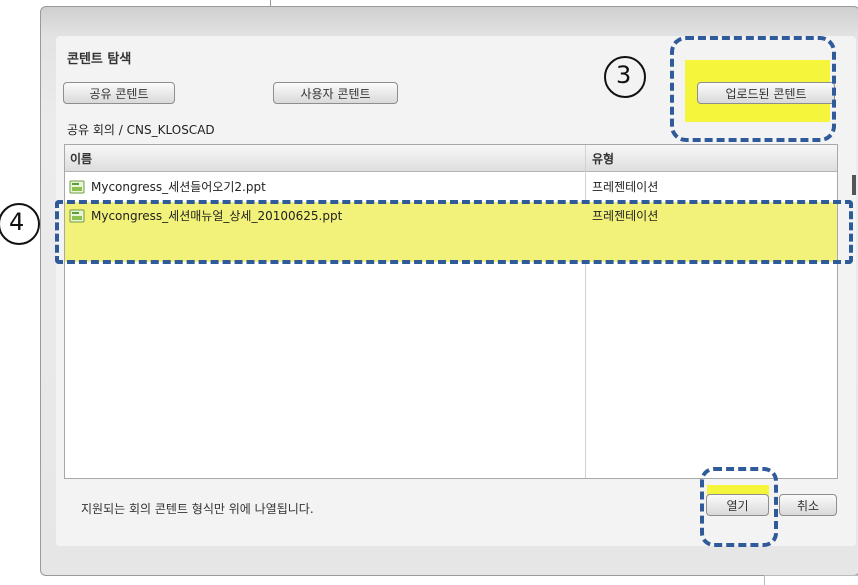  What do you see at coordinates (178, 187) in the screenshot?
I see `file-name: Mycongress_세션들어오기2.ppt` at bounding box center [178, 187].